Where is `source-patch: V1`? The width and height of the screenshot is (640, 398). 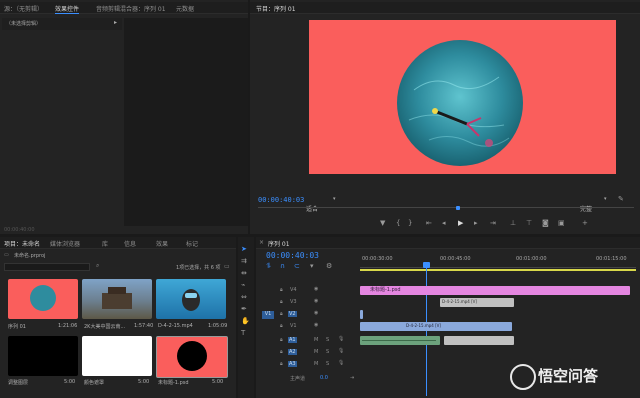
source-patch: V1 is located at coordinates (268, 315).